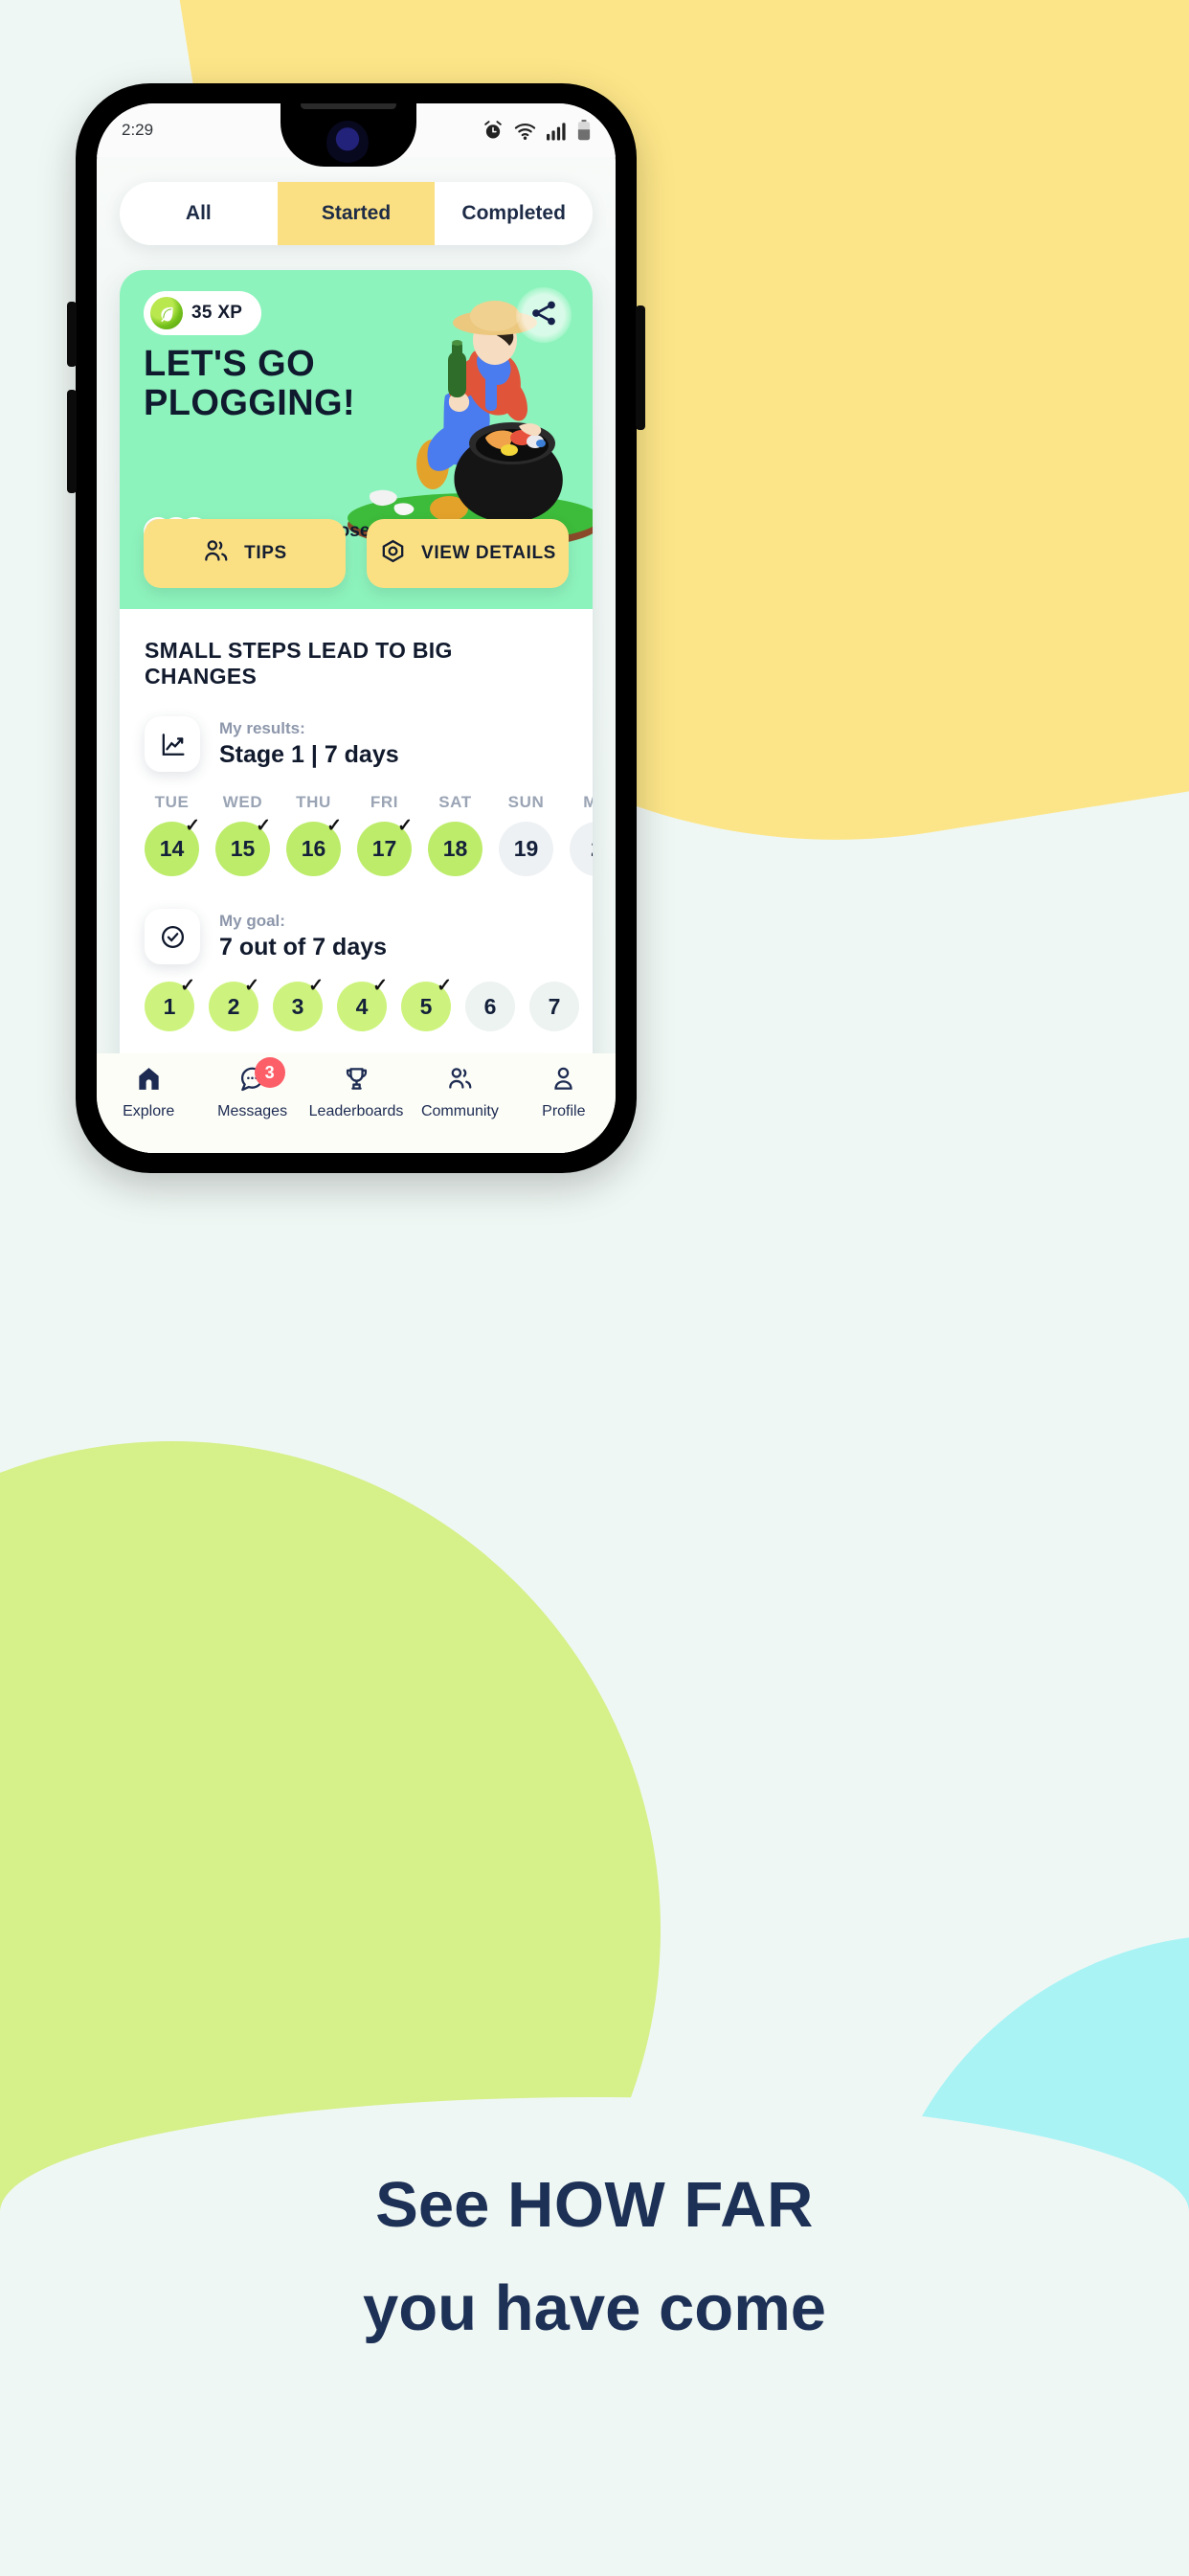 The height and width of the screenshot is (2576, 1189). I want to click on goal-step: 3 ✓, so click(298, 1004).